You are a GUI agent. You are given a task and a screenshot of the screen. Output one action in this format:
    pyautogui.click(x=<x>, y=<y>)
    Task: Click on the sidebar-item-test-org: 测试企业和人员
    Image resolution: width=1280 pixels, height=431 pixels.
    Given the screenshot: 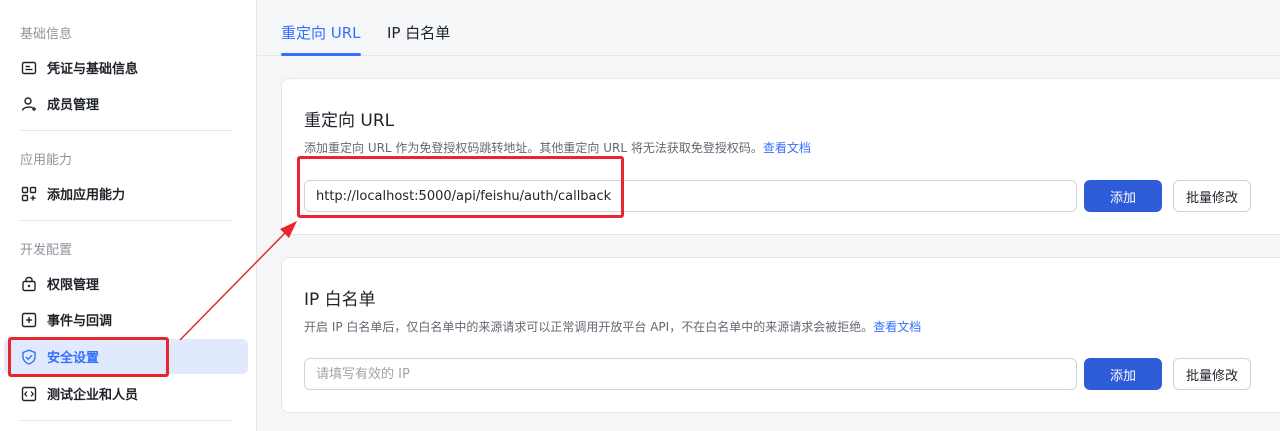 What is the action you would take?
    pyautogui.click(x=126, y=393)
    